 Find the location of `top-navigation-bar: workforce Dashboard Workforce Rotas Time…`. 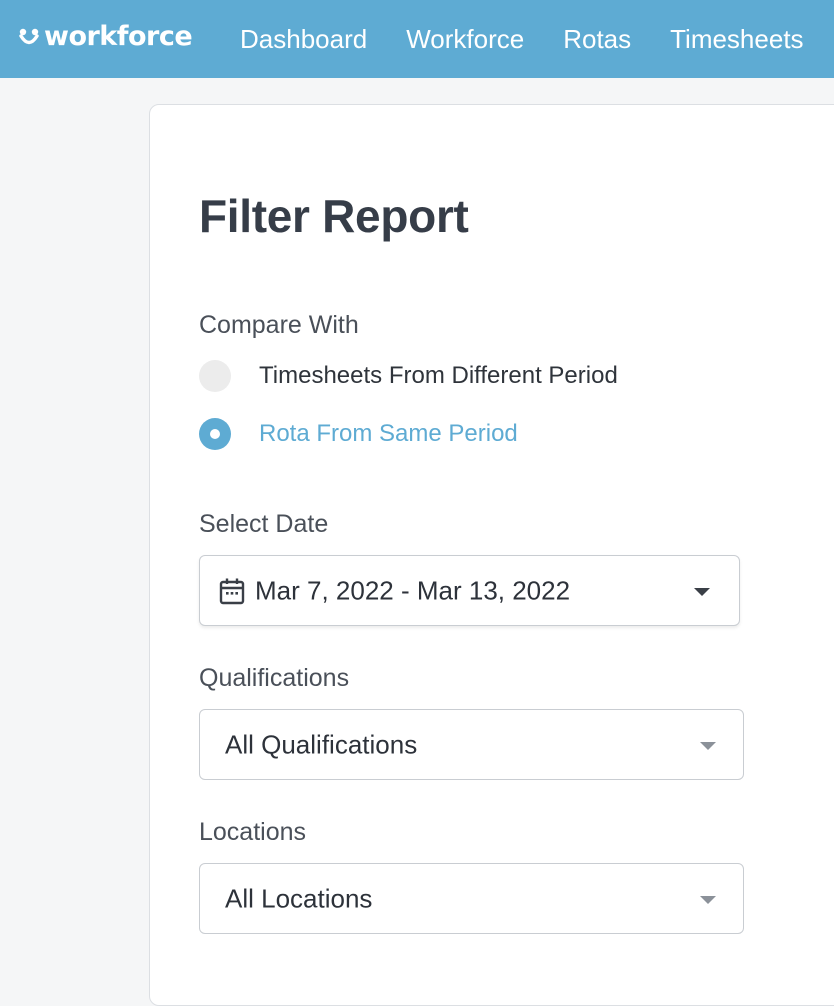

top-navigation-bar: workforce Dashboard Workforce Rotas Time… is located at coordinates (417, 39).